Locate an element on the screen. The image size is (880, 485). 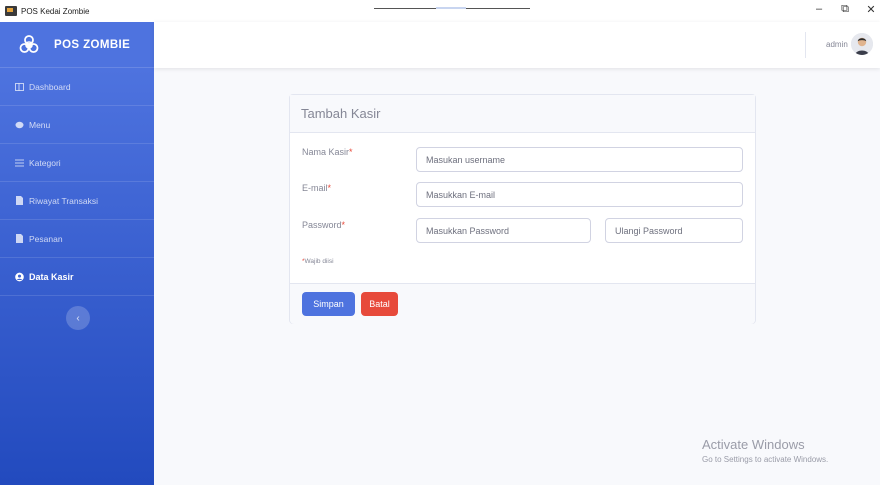
required-note: *Wajib diisi is located at coordinates (318, 261).